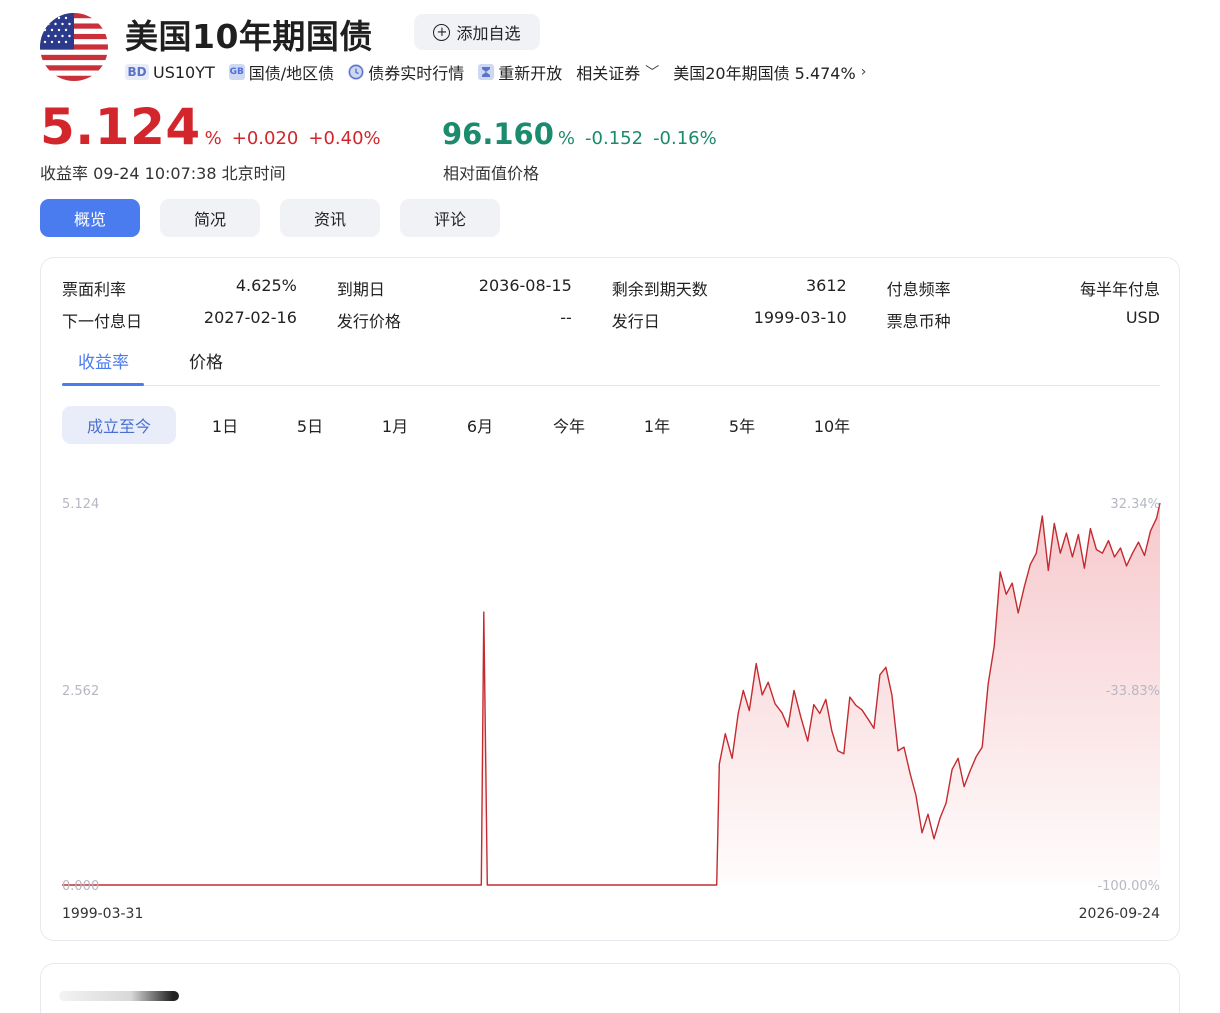  I want to click on gb-badge-icon: GB, so click(236, 72).